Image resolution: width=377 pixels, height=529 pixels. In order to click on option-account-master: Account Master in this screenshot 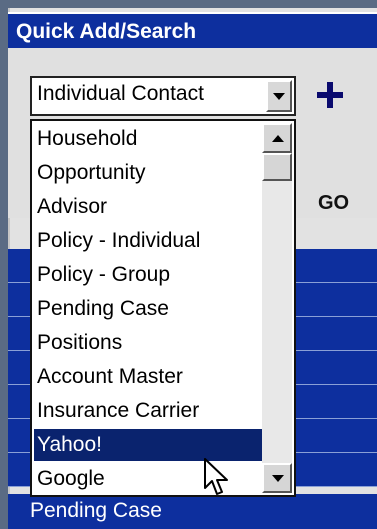, I will do `click(149, 377)`.